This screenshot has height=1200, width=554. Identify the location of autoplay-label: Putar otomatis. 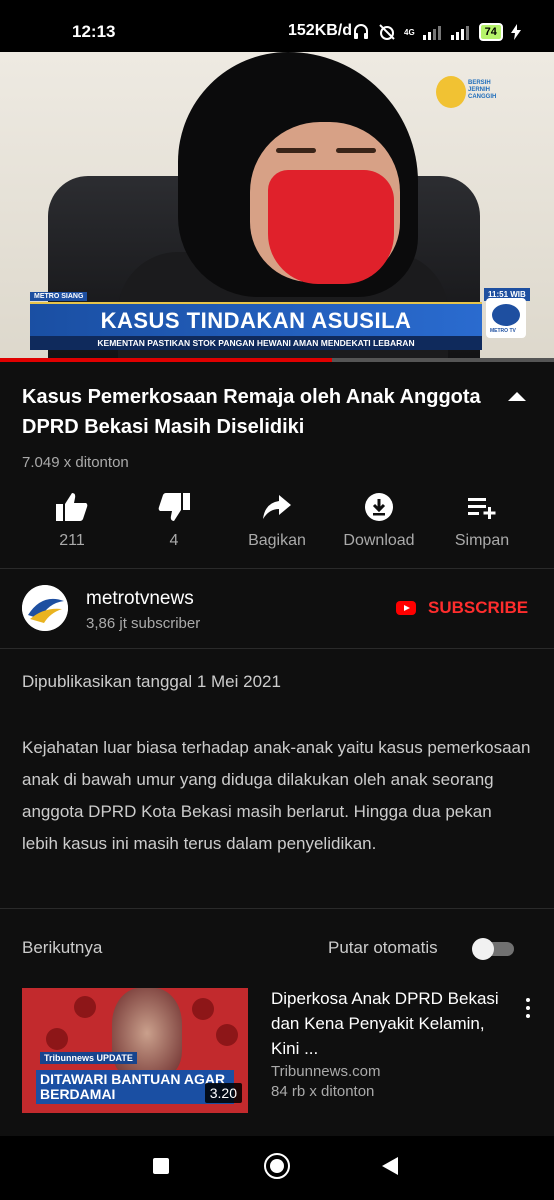
(383, 947).